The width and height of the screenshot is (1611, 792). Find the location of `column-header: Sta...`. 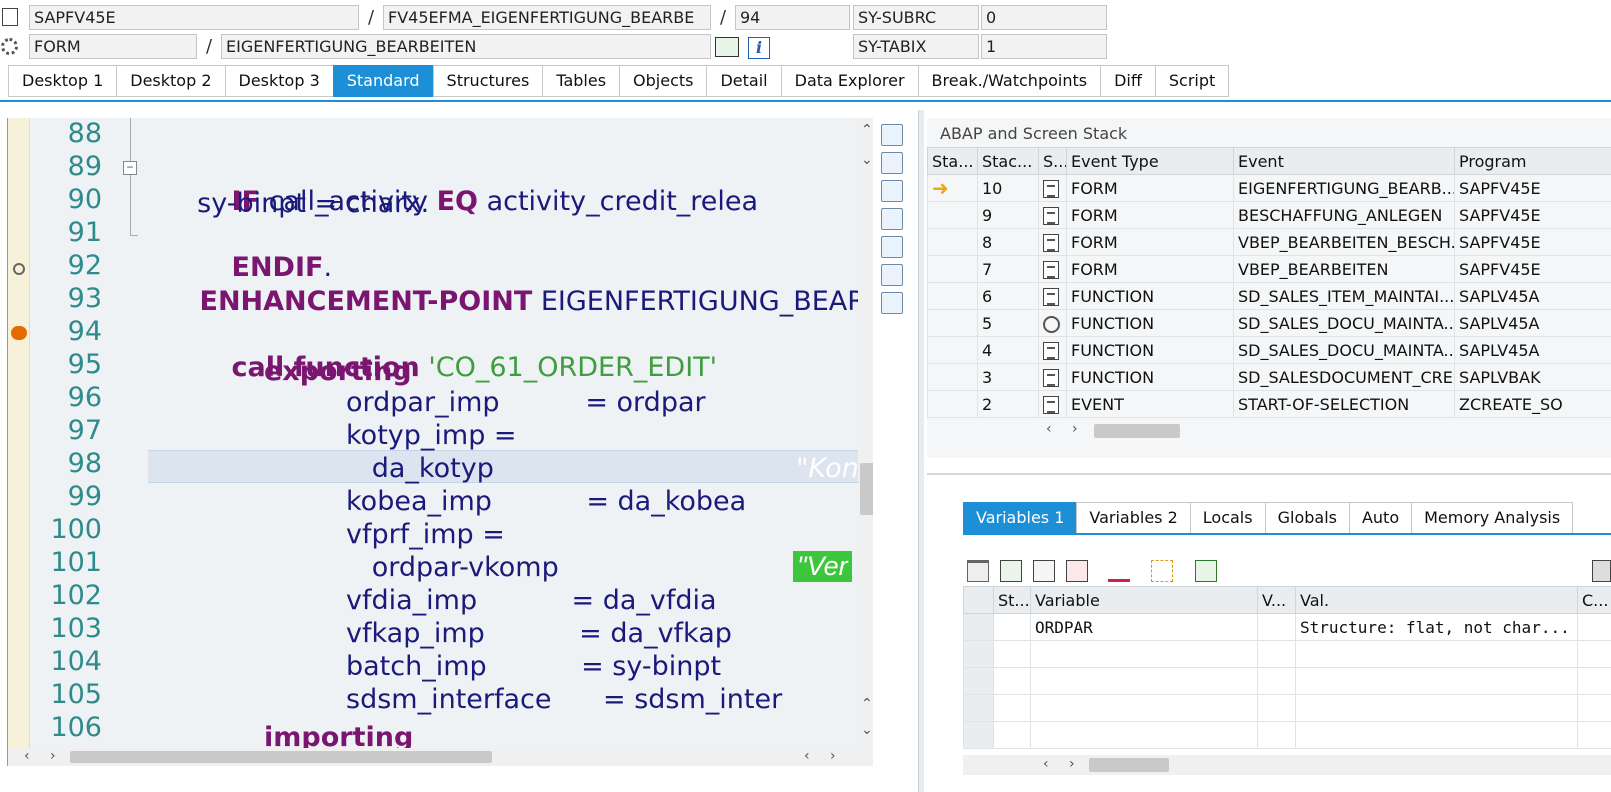

column-header: Sta... is located at coordinates (952, 161).